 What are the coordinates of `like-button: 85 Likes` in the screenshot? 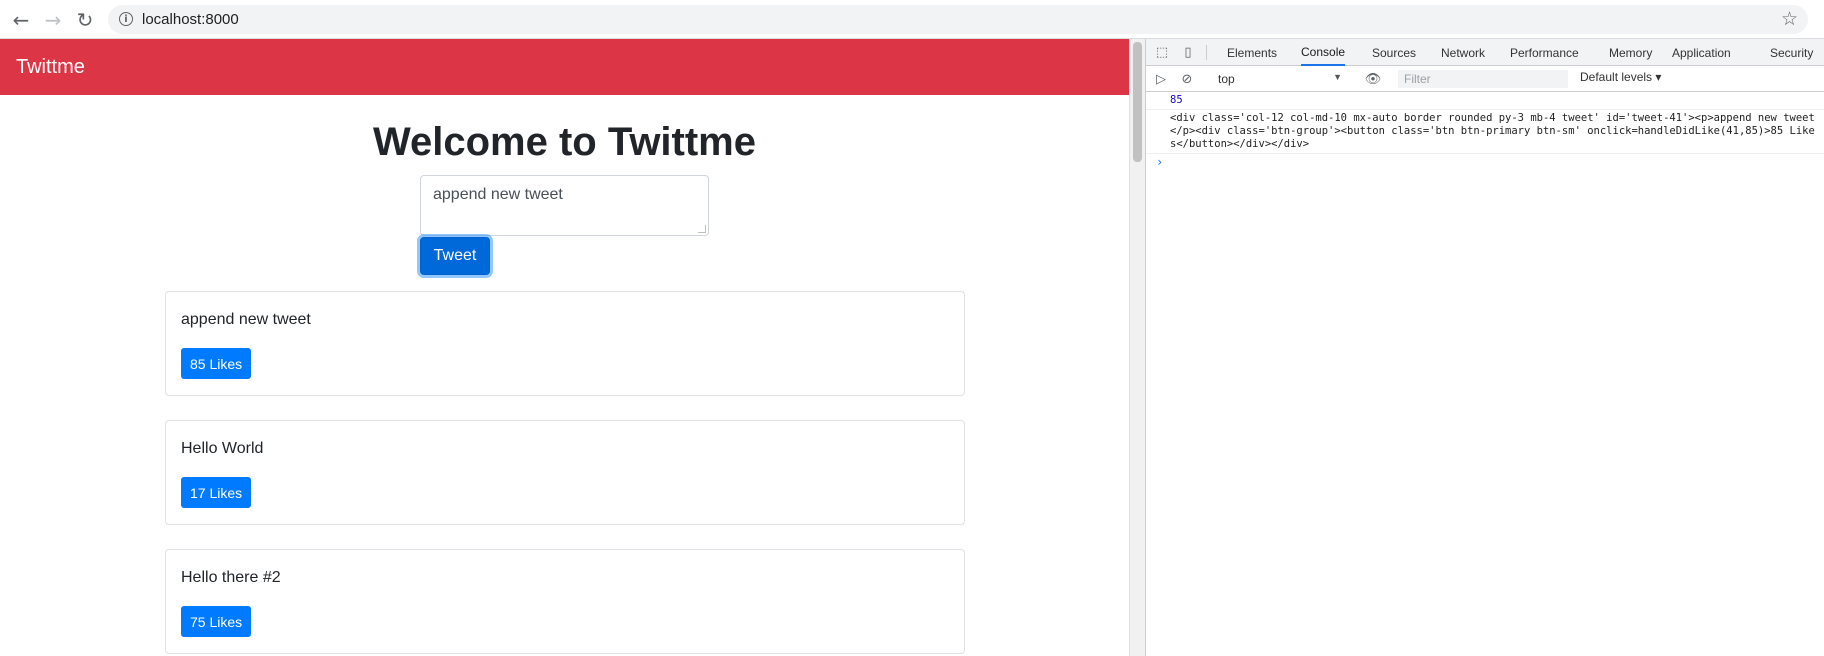 It's located at (216, 363).